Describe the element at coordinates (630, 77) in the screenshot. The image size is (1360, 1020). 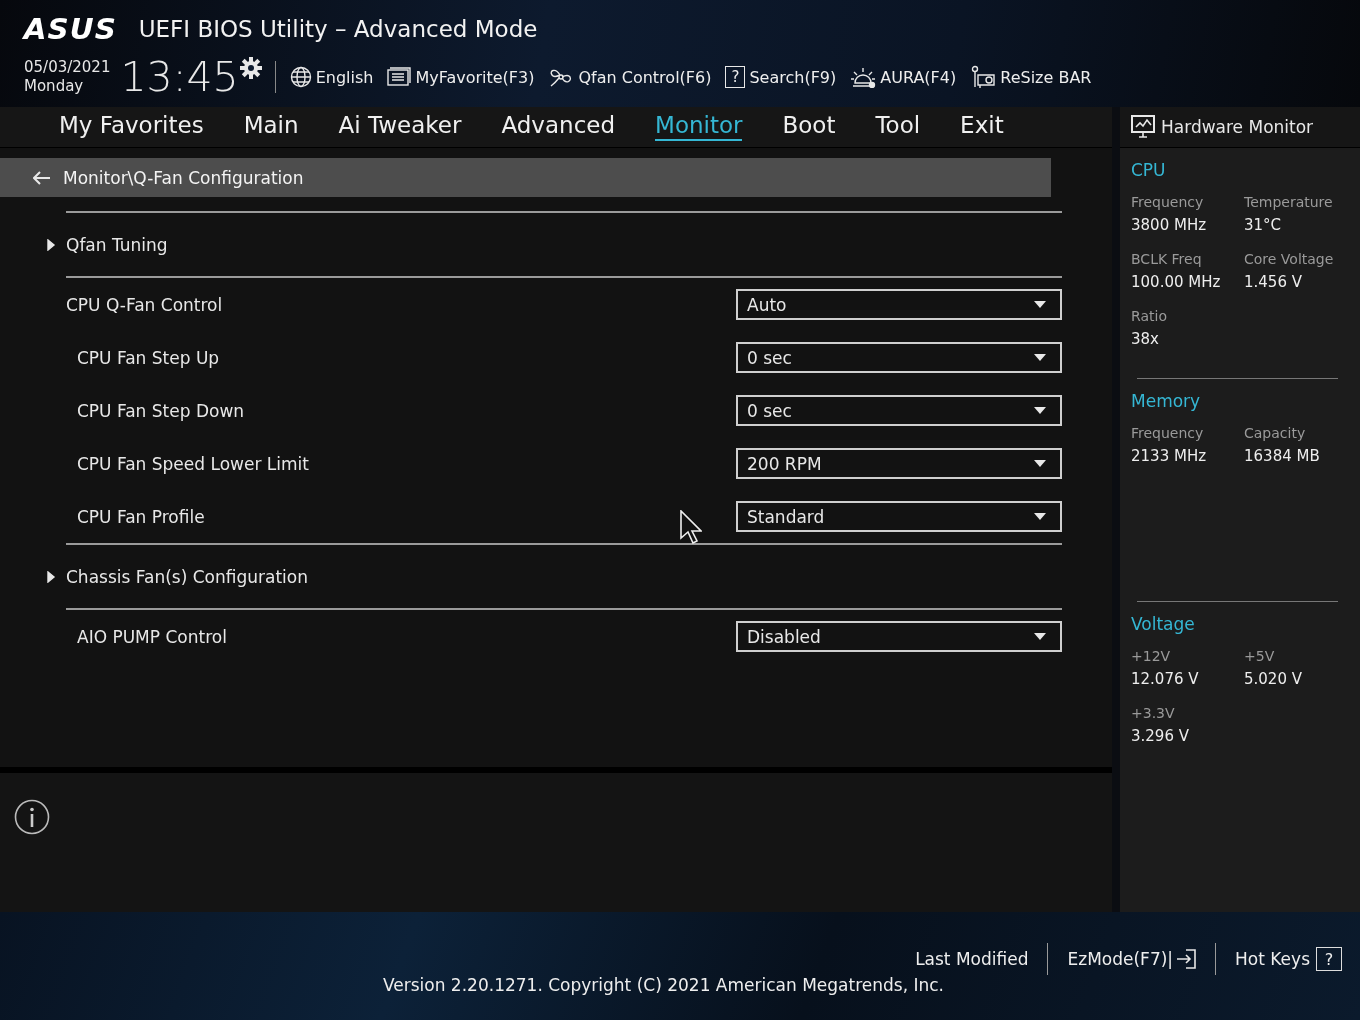
I see `toolbar-button: Qfan Control(F6)` at that location.